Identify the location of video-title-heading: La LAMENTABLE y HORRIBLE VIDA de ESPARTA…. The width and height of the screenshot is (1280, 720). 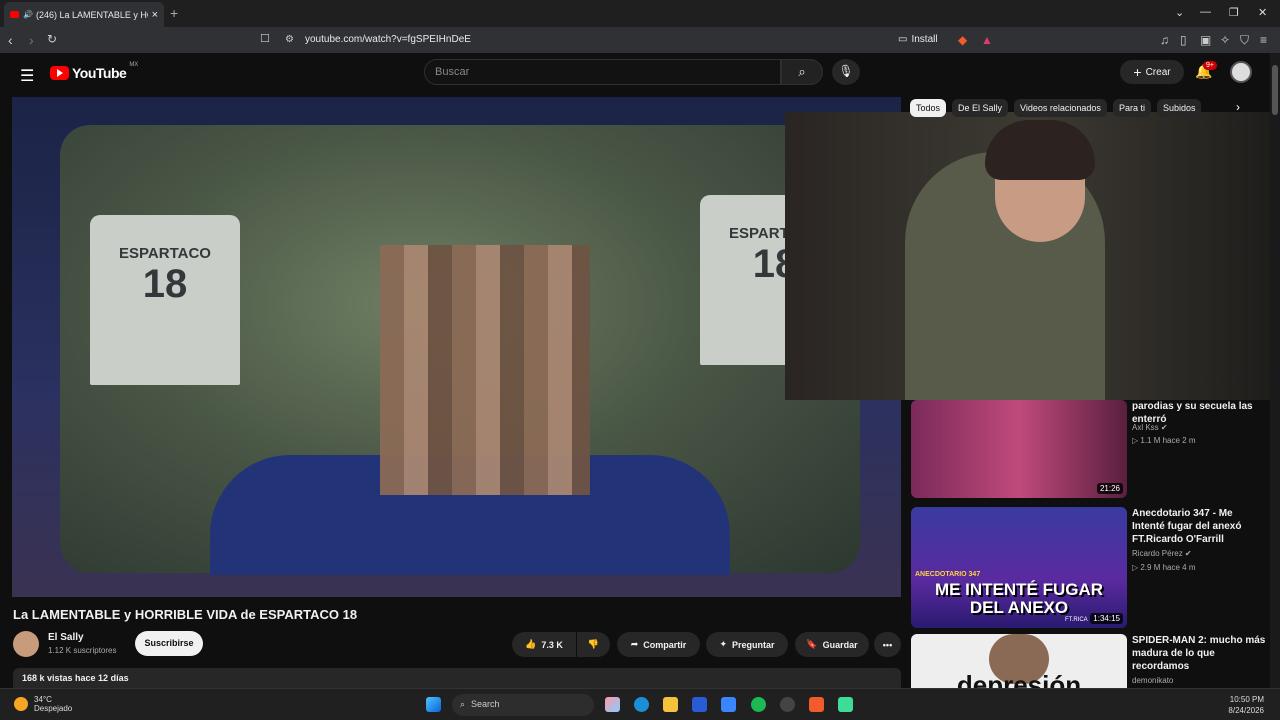
(185, 614).